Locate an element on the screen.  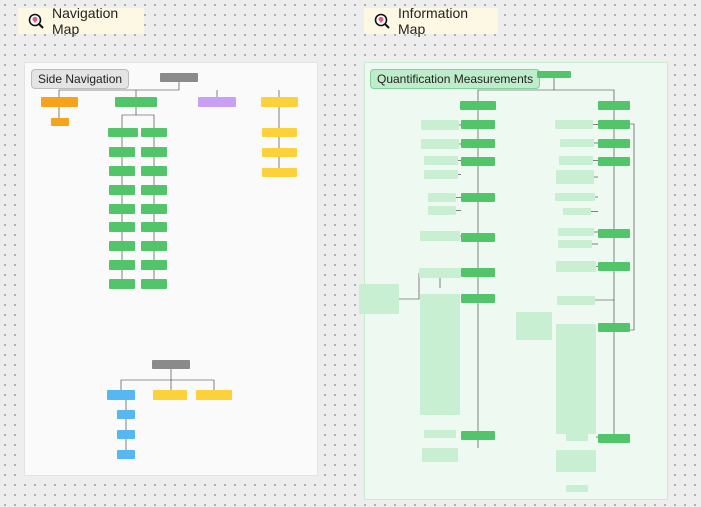
info-root-node is located at coordinates (554, 74).